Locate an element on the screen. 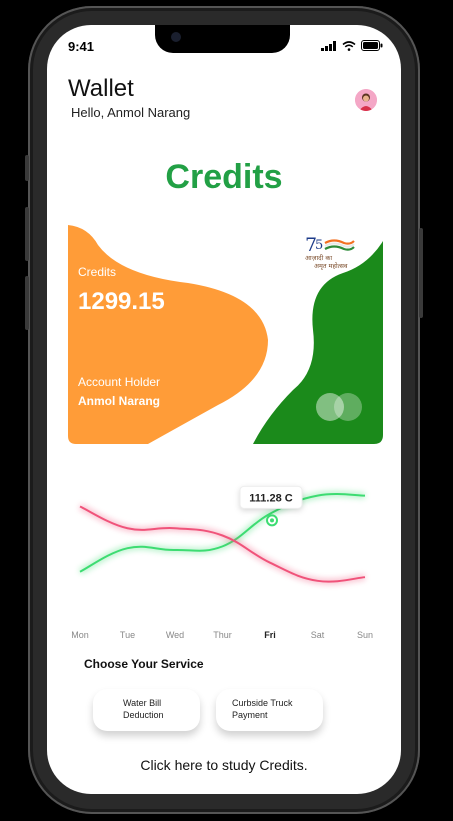 The width and height of the screenshot is (453, 821). azadi-ka-amrit-mahotsav-logo: 7 5 आज़ादी का अमृत महोत्सव is located at coordinates (330, 252).